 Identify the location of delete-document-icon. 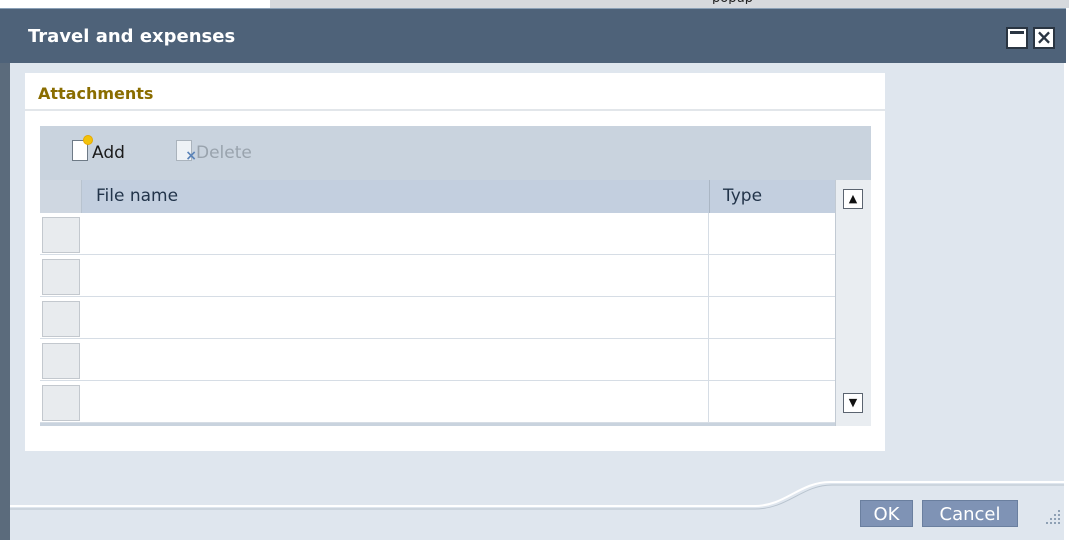
(186, 153).